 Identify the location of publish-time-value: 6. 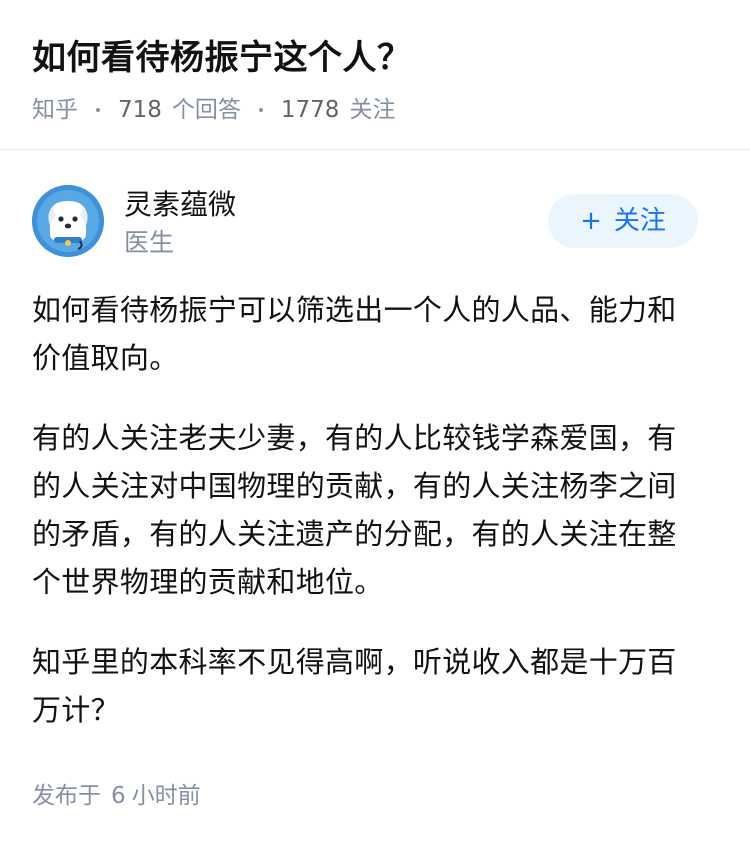
(118, 796).